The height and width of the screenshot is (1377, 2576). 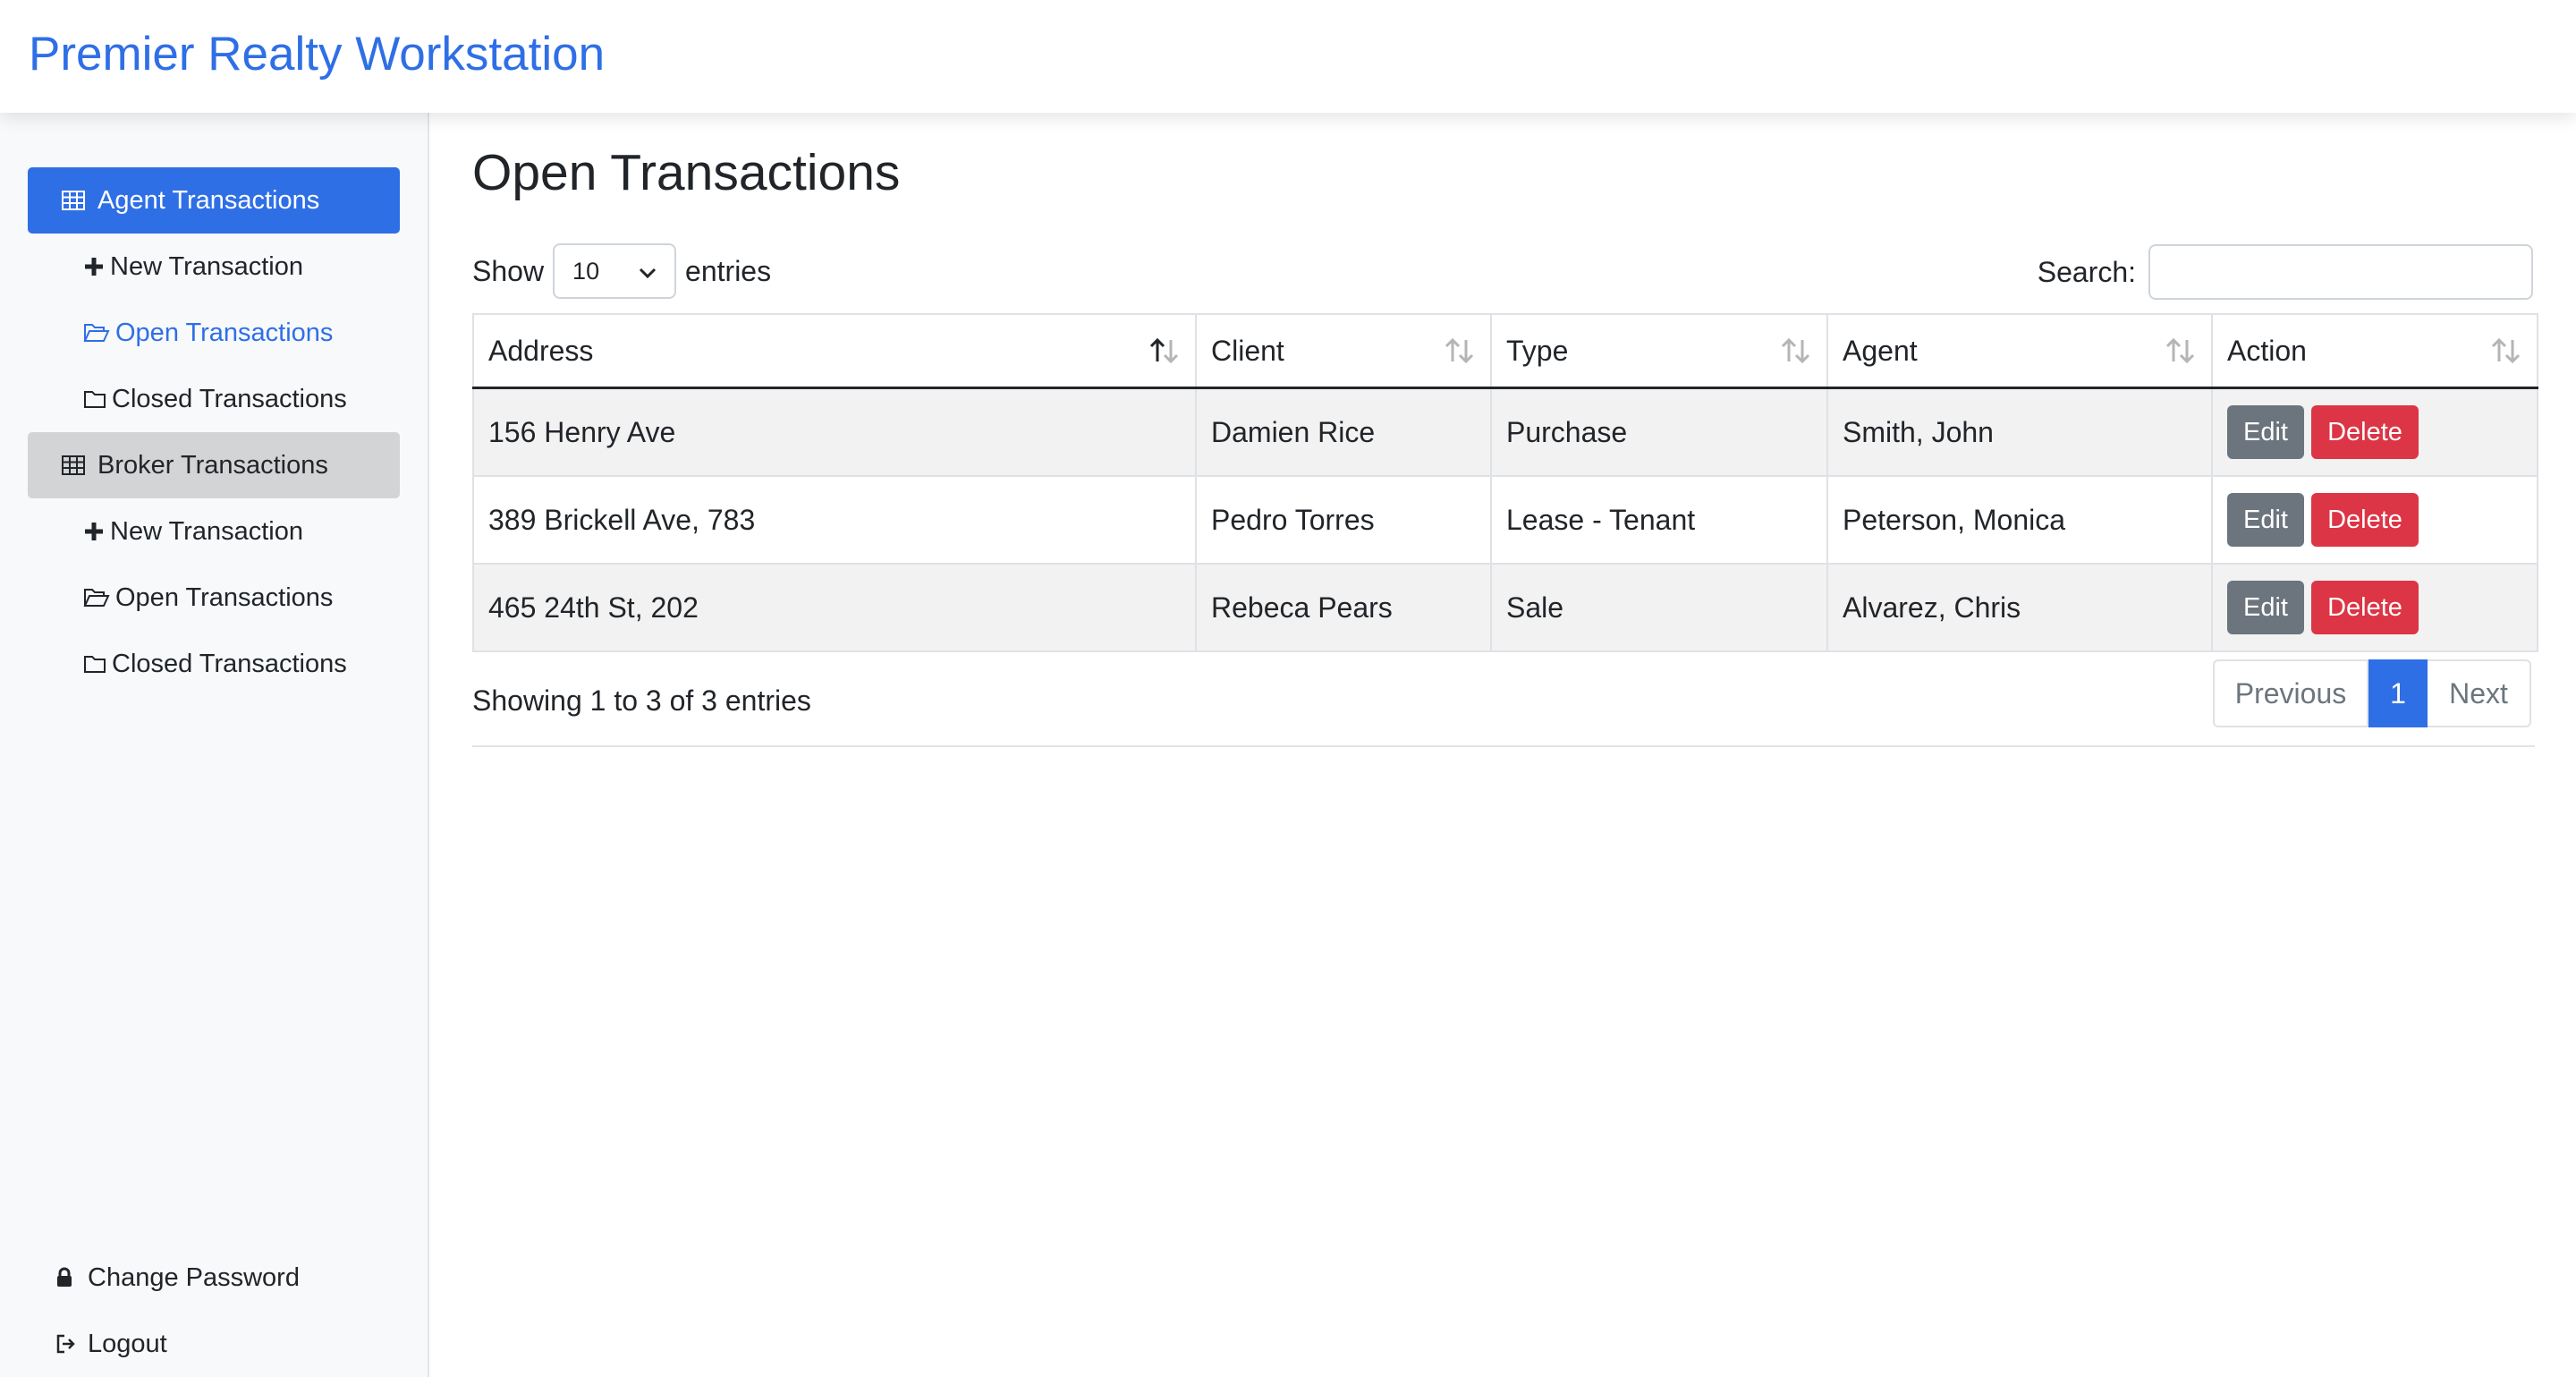 I want to click on pagination: Previous 1 Next, so click(x=2372, y=693).